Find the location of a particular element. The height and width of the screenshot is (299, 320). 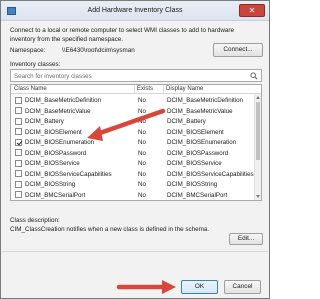

display-name-cell: DCIM_BIOSEnumeration is located at coordinates (202, 142).